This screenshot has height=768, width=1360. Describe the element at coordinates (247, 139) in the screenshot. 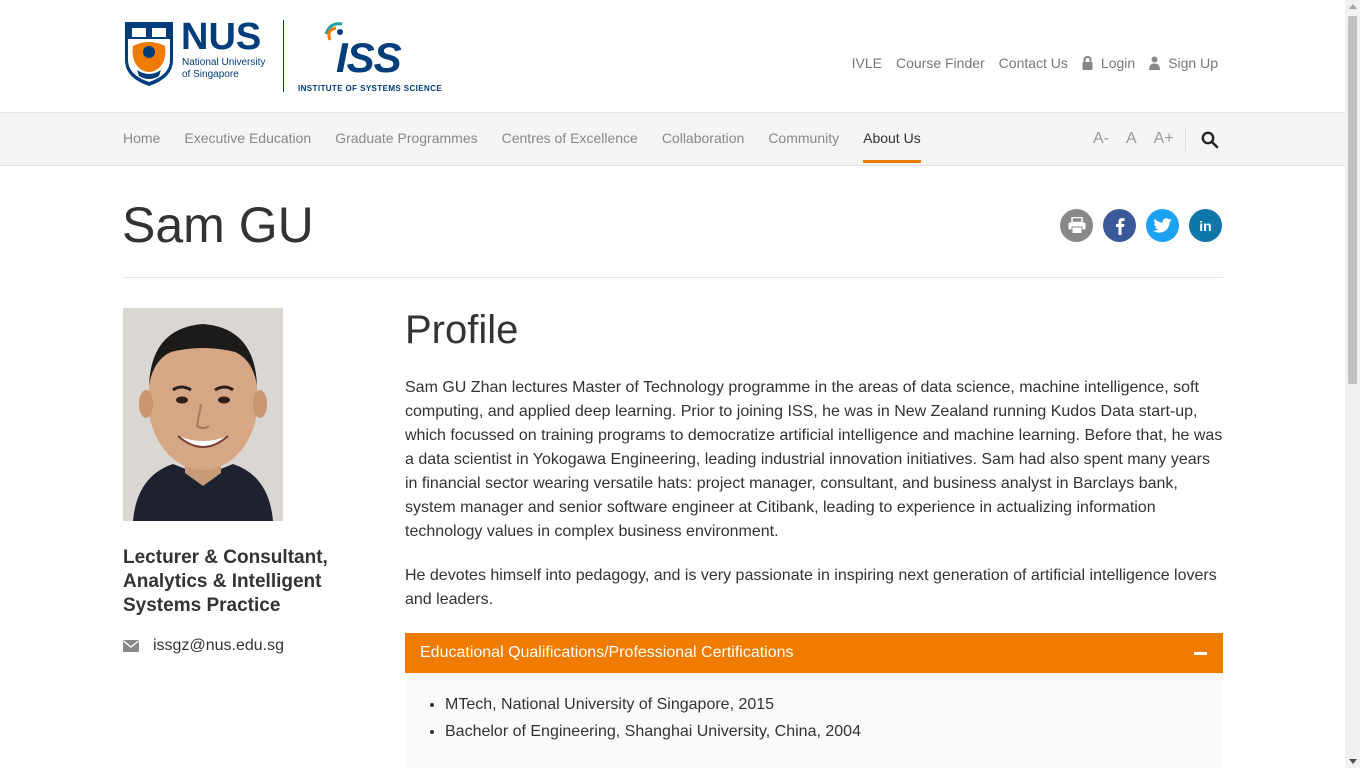

I see `nav-item-executive-education: Executive Education` at that location.